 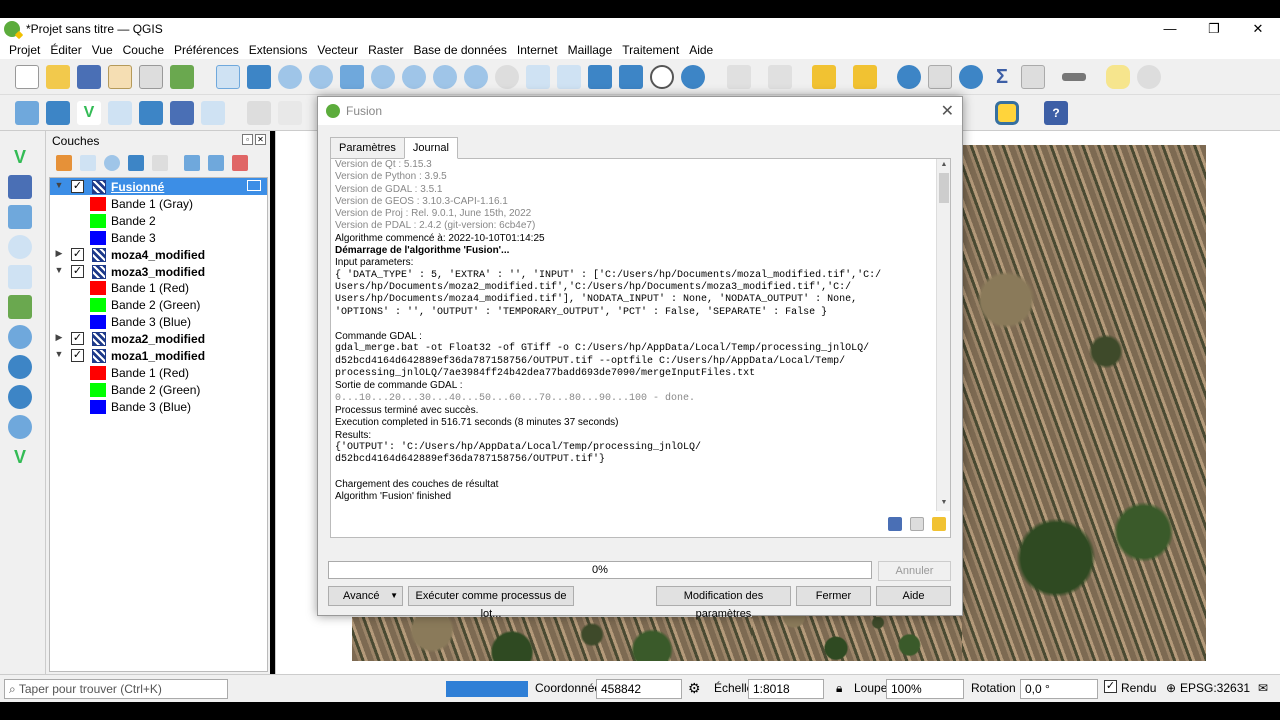 I want to click on style-manager-icon, so click(x=182, y=77).